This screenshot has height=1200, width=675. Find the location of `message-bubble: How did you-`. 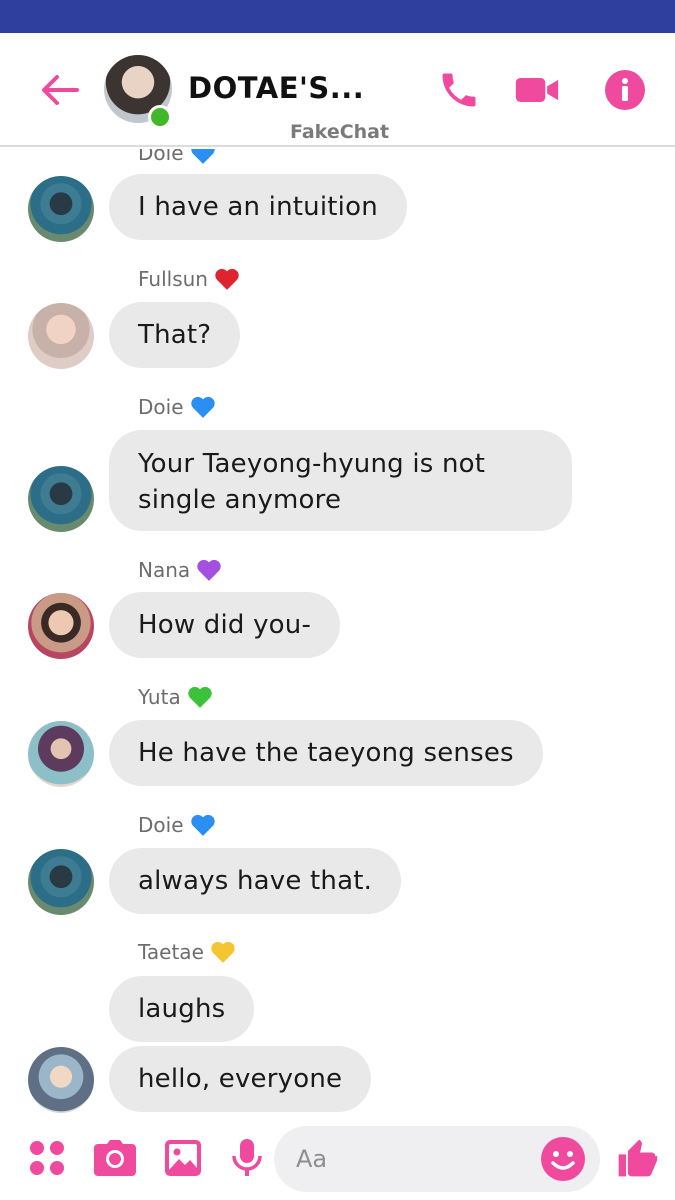

message-bubble: How did you- is located at coordinates (225, 625).